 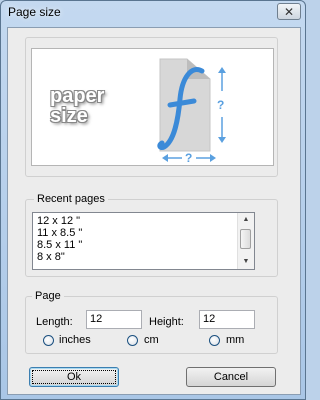 What do you see at coordinates (71, 199) in the screenshot?
I see `recent-pages-legend: Recent pages` at bounding box center [71, 199].